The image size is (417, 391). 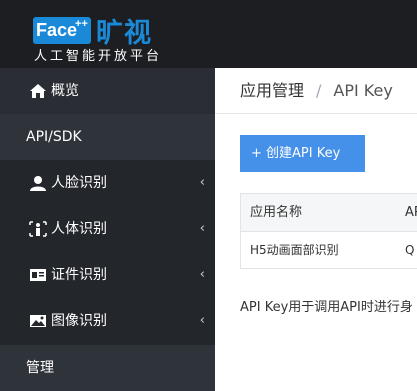 What do you see at coordinates (40, 368) in the screenshot?
I see `section-label: 管理` at bounding box center [40, 368].